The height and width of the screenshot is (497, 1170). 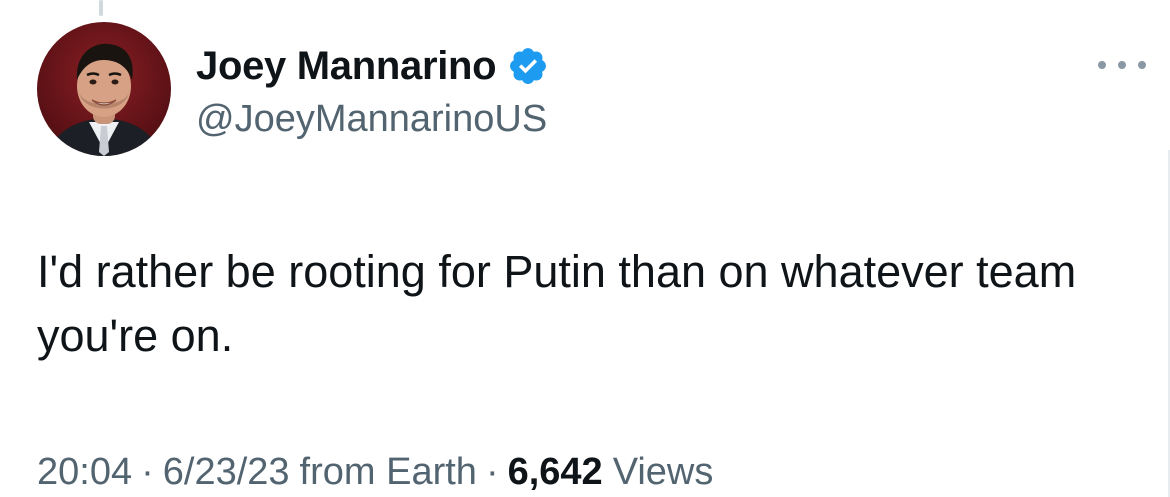 I want to click on tweet-source: from Earth, so click(x=388, y=472).